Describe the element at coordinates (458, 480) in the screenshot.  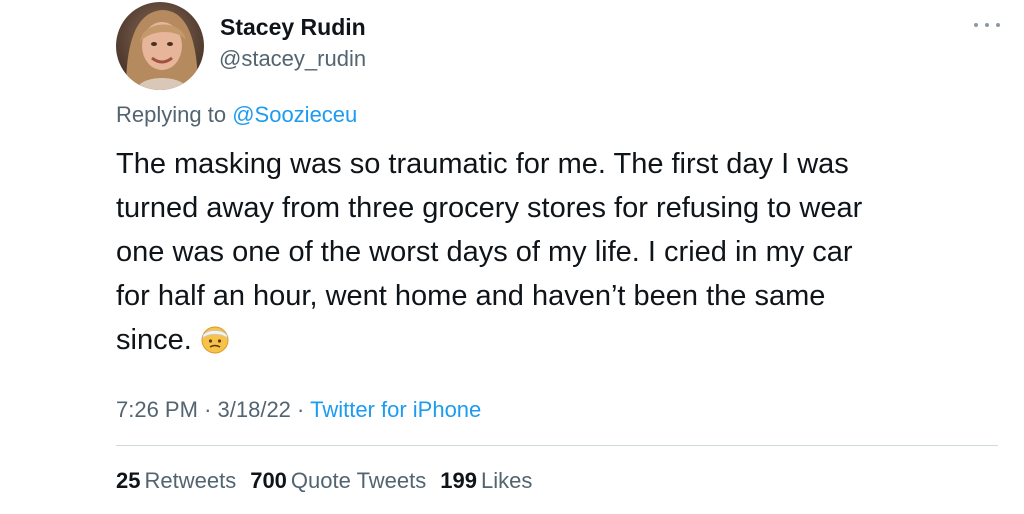
I see `likes-count: 199` at that location.